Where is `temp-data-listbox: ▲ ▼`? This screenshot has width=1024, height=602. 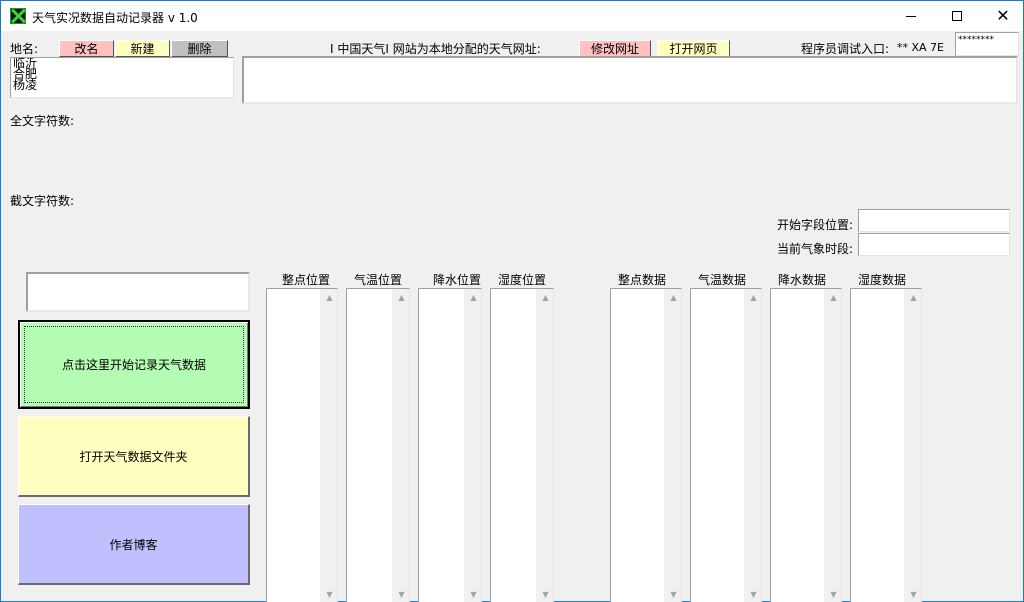
temp-data-listbox: ▲ ▼ is located at coordinates (726, 445).